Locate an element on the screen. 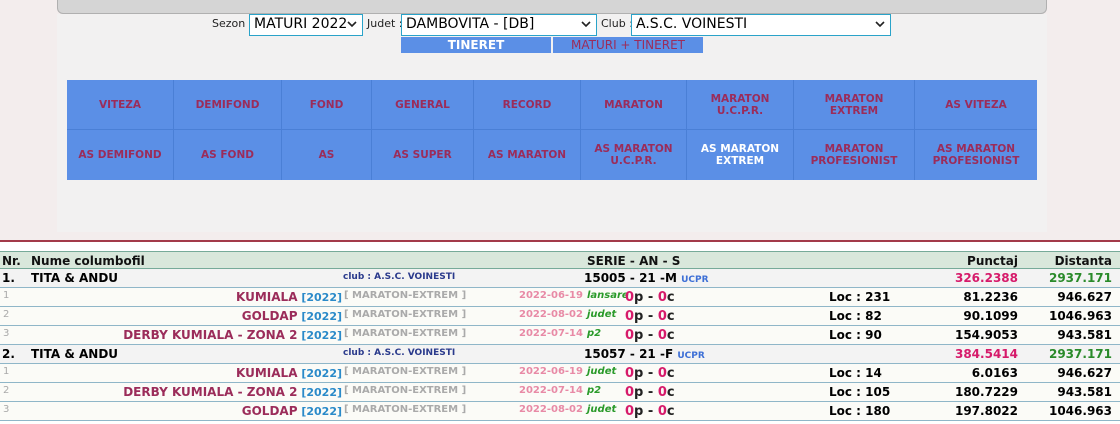 The image size is (1120, 424). category-record: RECORD is located at coordinates (527, 105).